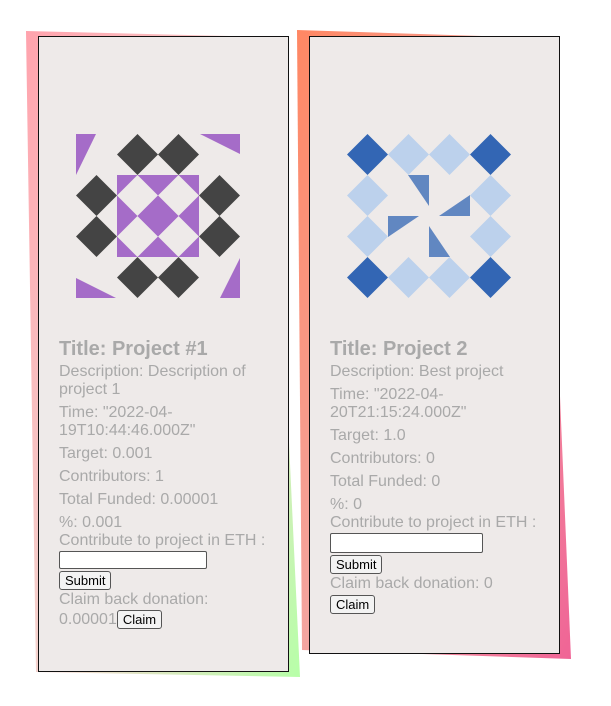 This screenshot has width=611, height=706. What do you see at coordinates (346, 504) in the screenshot?
I see `project-percent: %: 0` at bounding box center [346, 504].